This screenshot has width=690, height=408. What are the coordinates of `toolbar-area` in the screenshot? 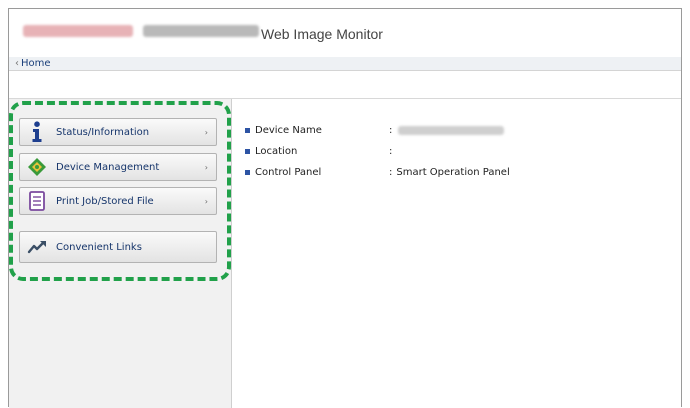 It's located at (345, 85).